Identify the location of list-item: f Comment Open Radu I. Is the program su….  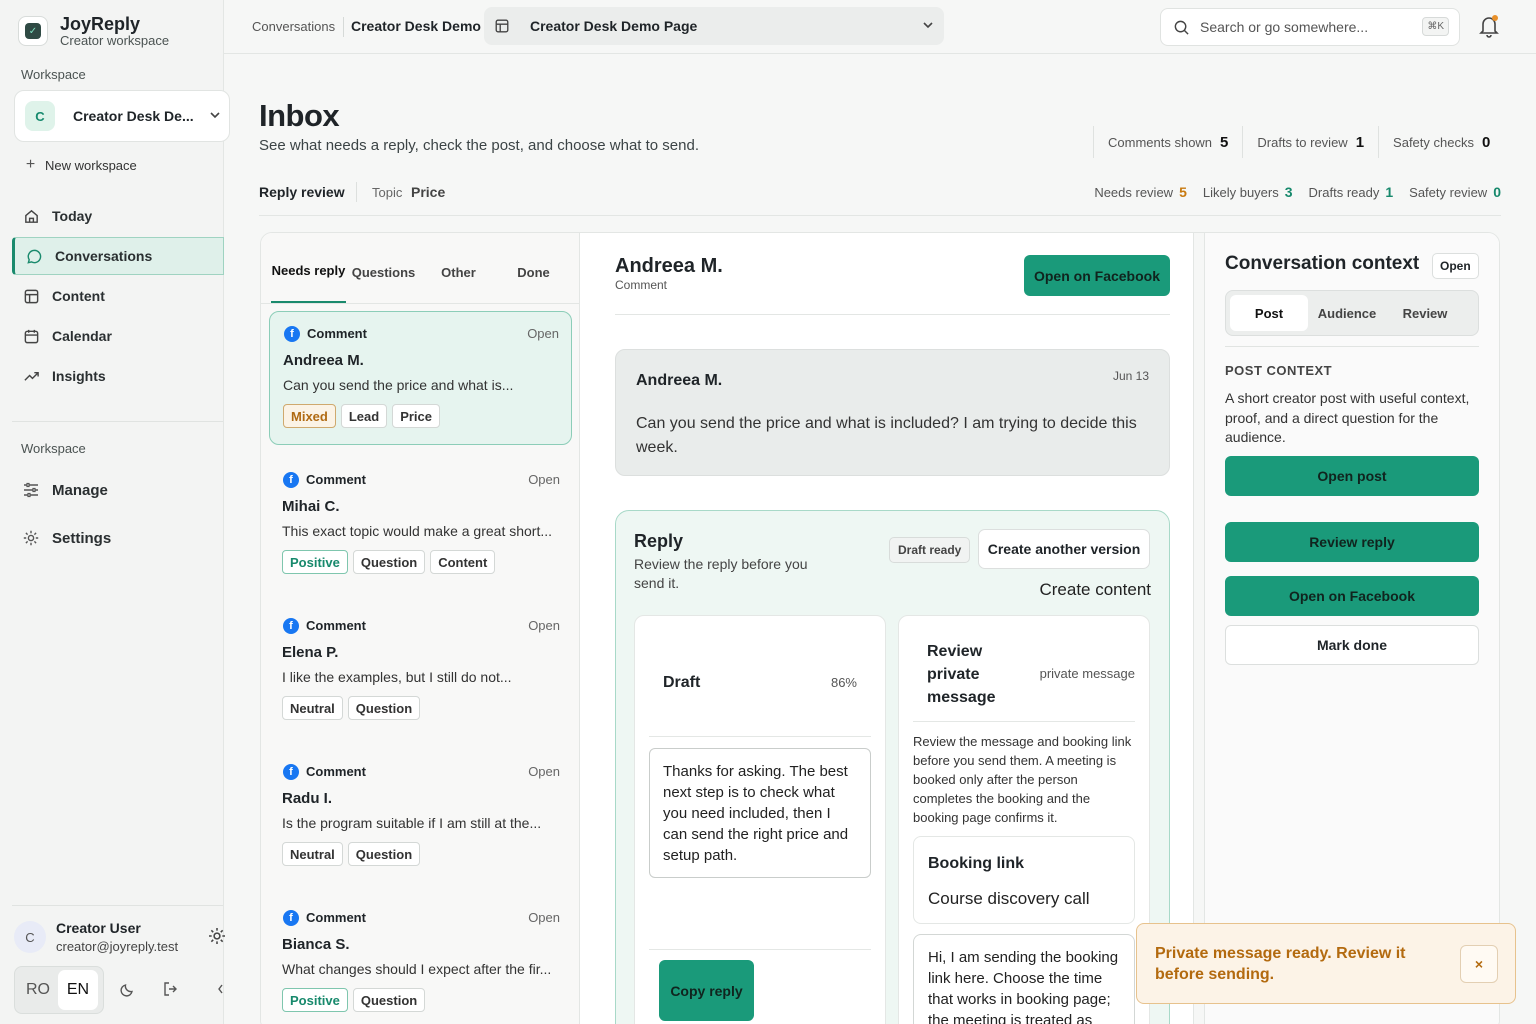
(420, 817).